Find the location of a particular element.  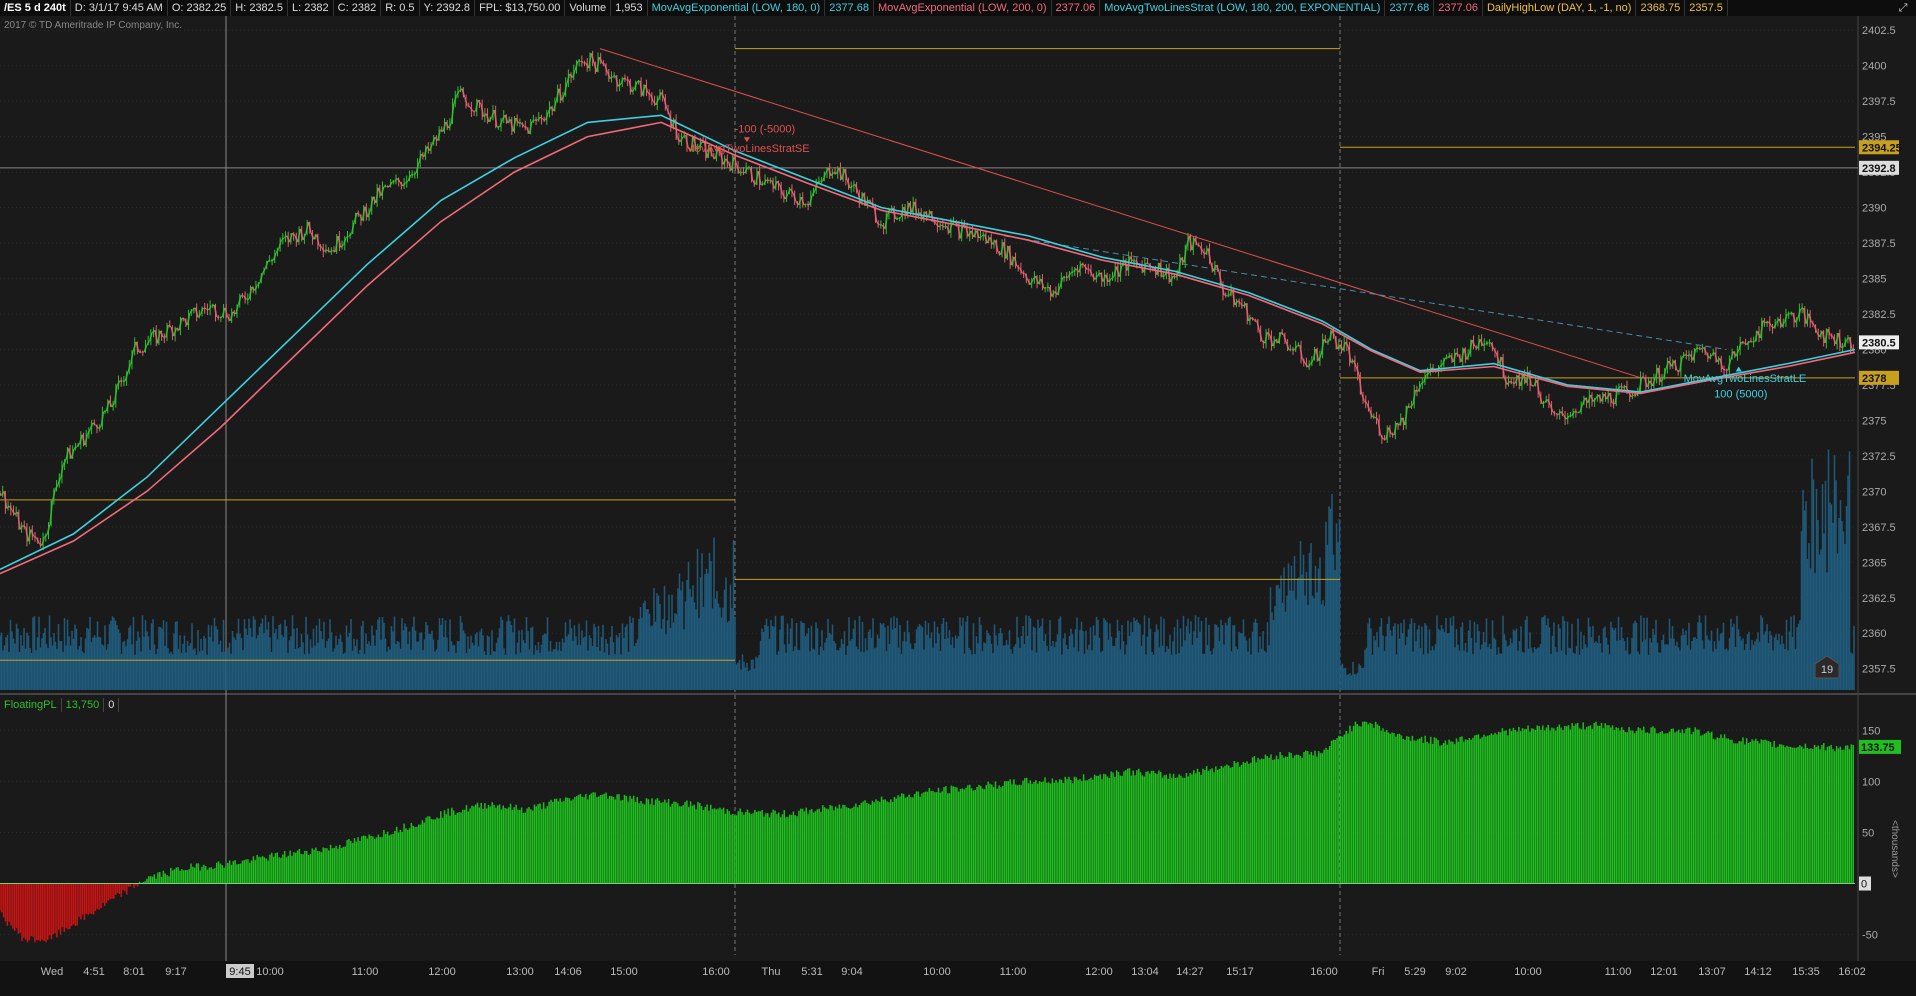

time-tick-label: Thu is located at coordinates (771, 972).